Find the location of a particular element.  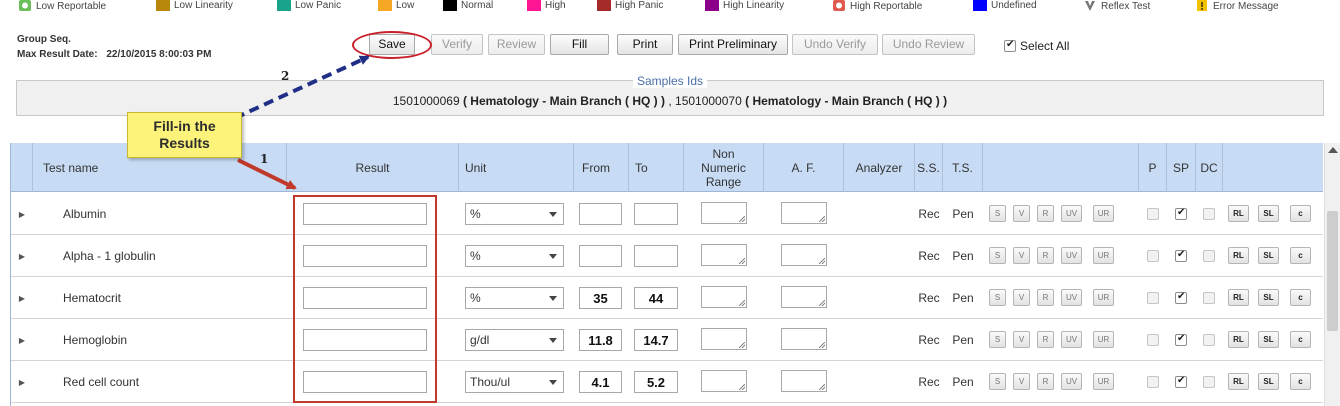

range-to-input: 14.7 is located at coordinates (656, 340).